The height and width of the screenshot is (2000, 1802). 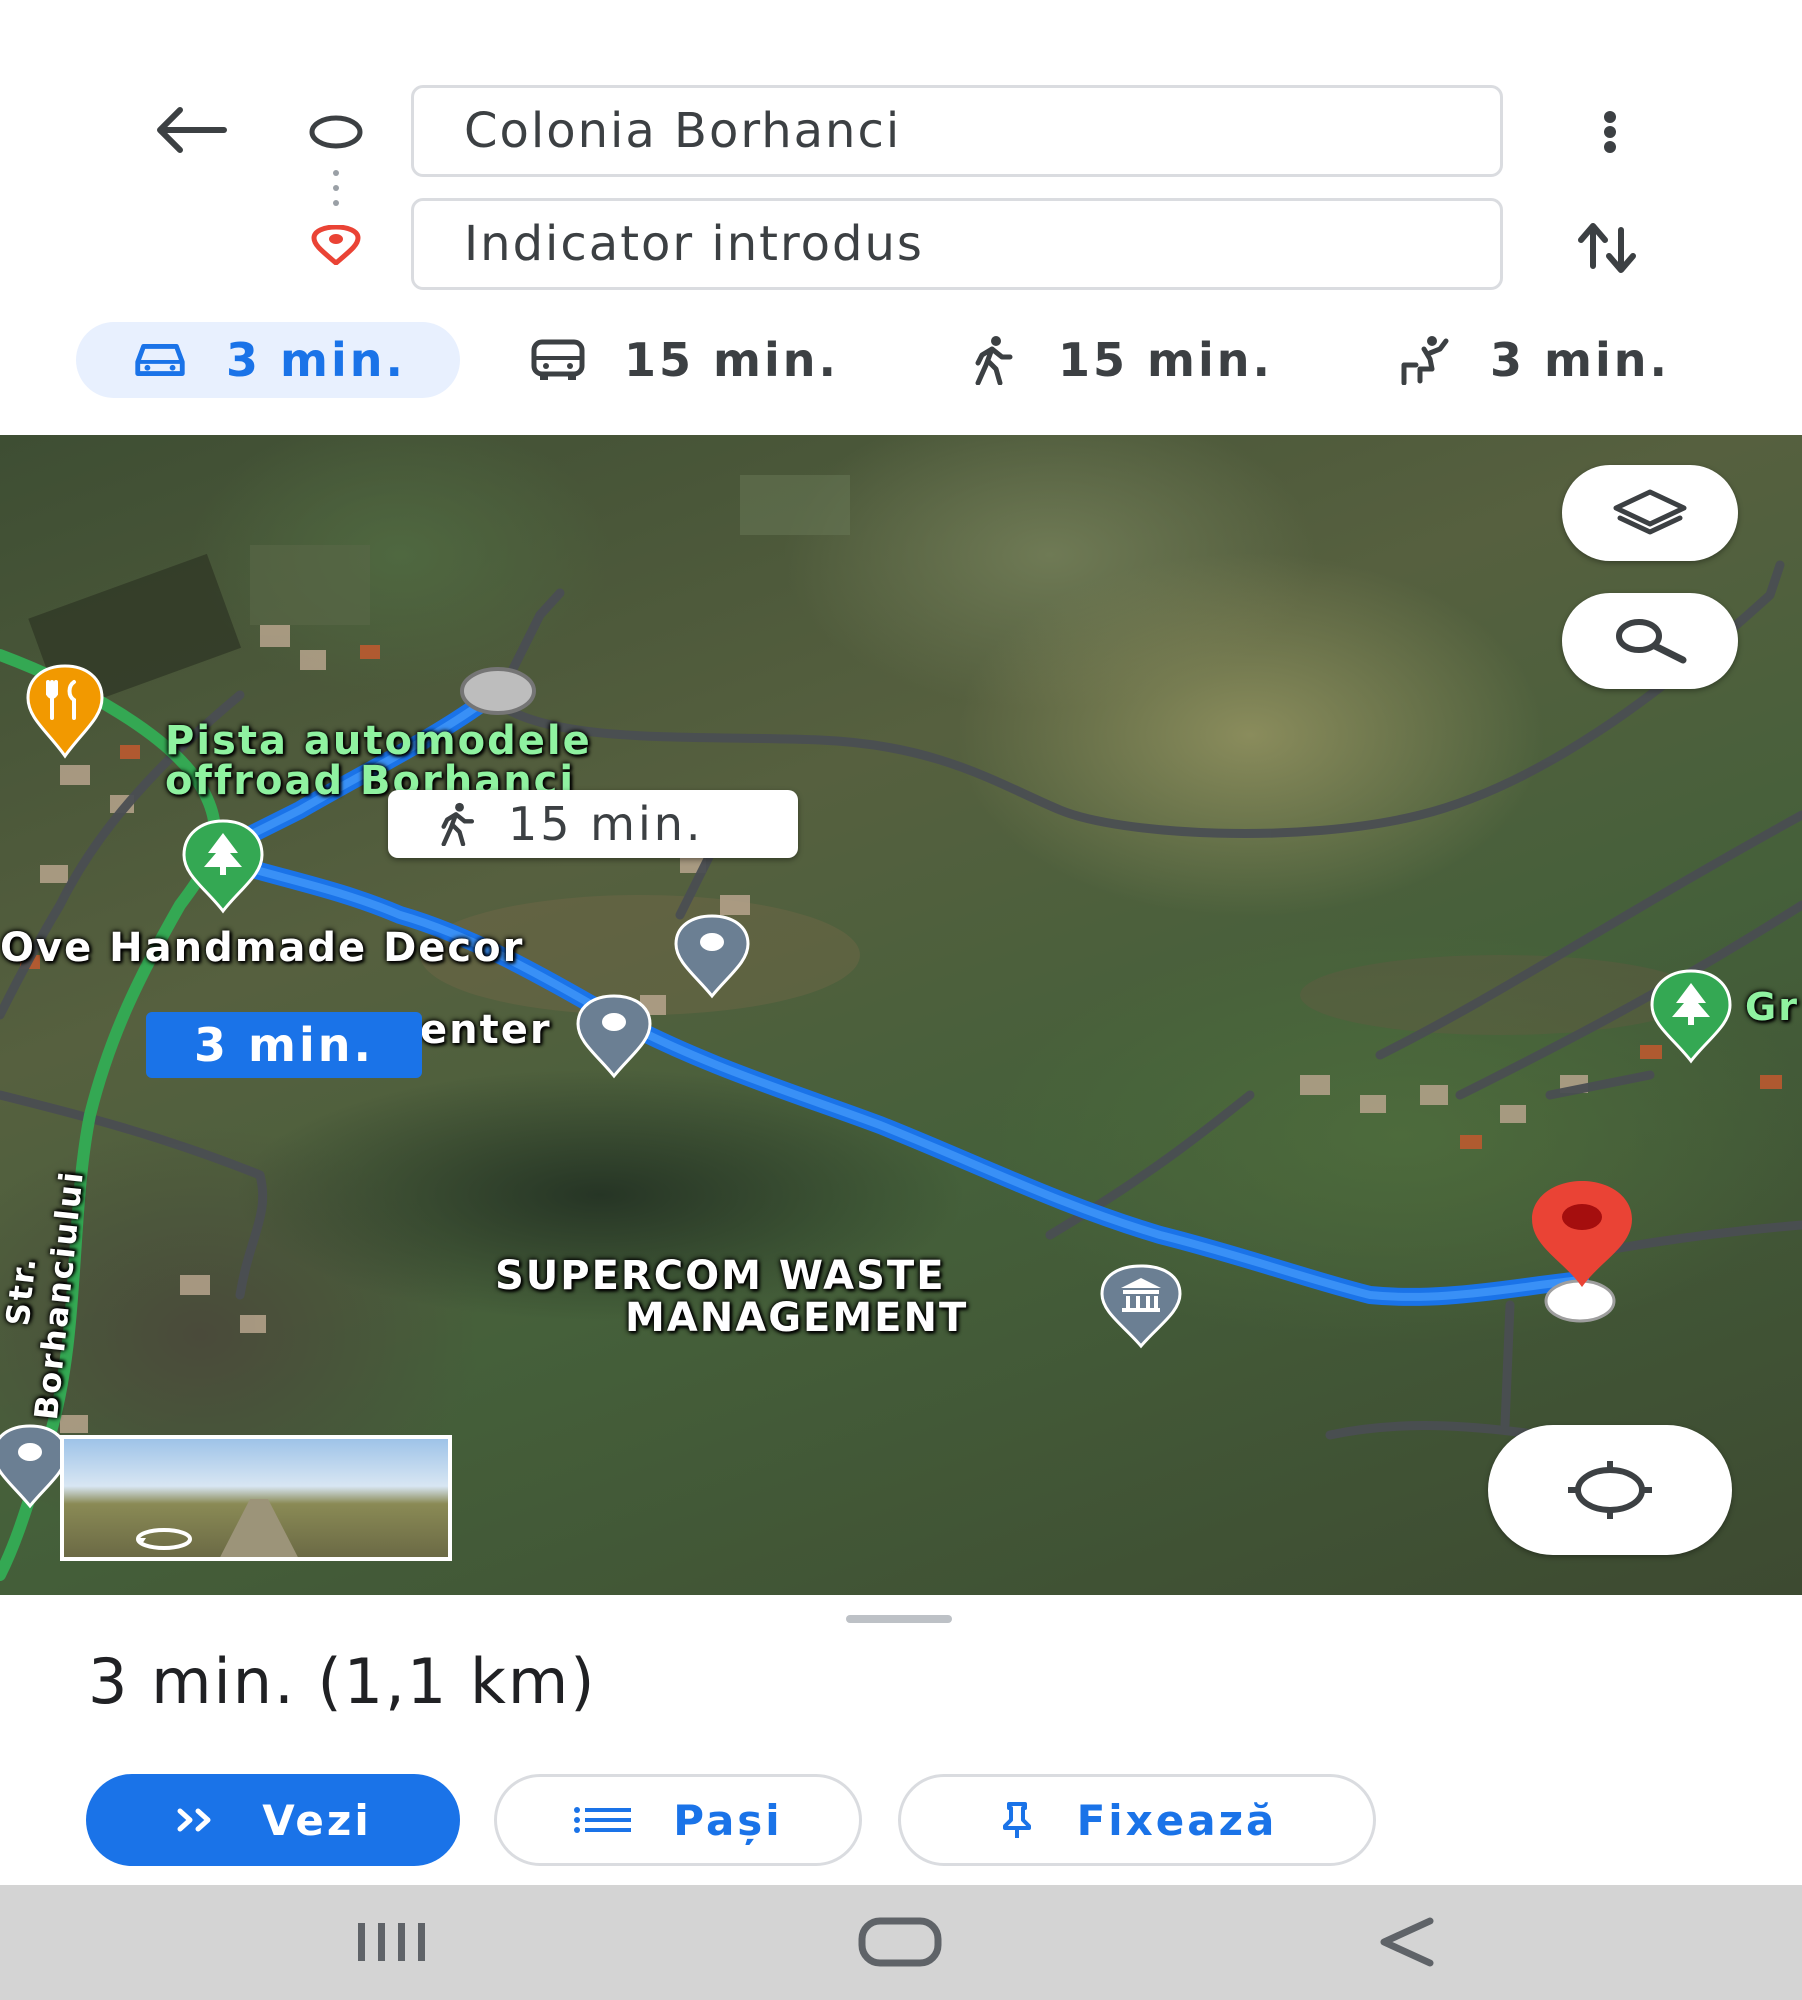 I want to click on start-navigation-button: Vezi, so click(x=273, y=1820).